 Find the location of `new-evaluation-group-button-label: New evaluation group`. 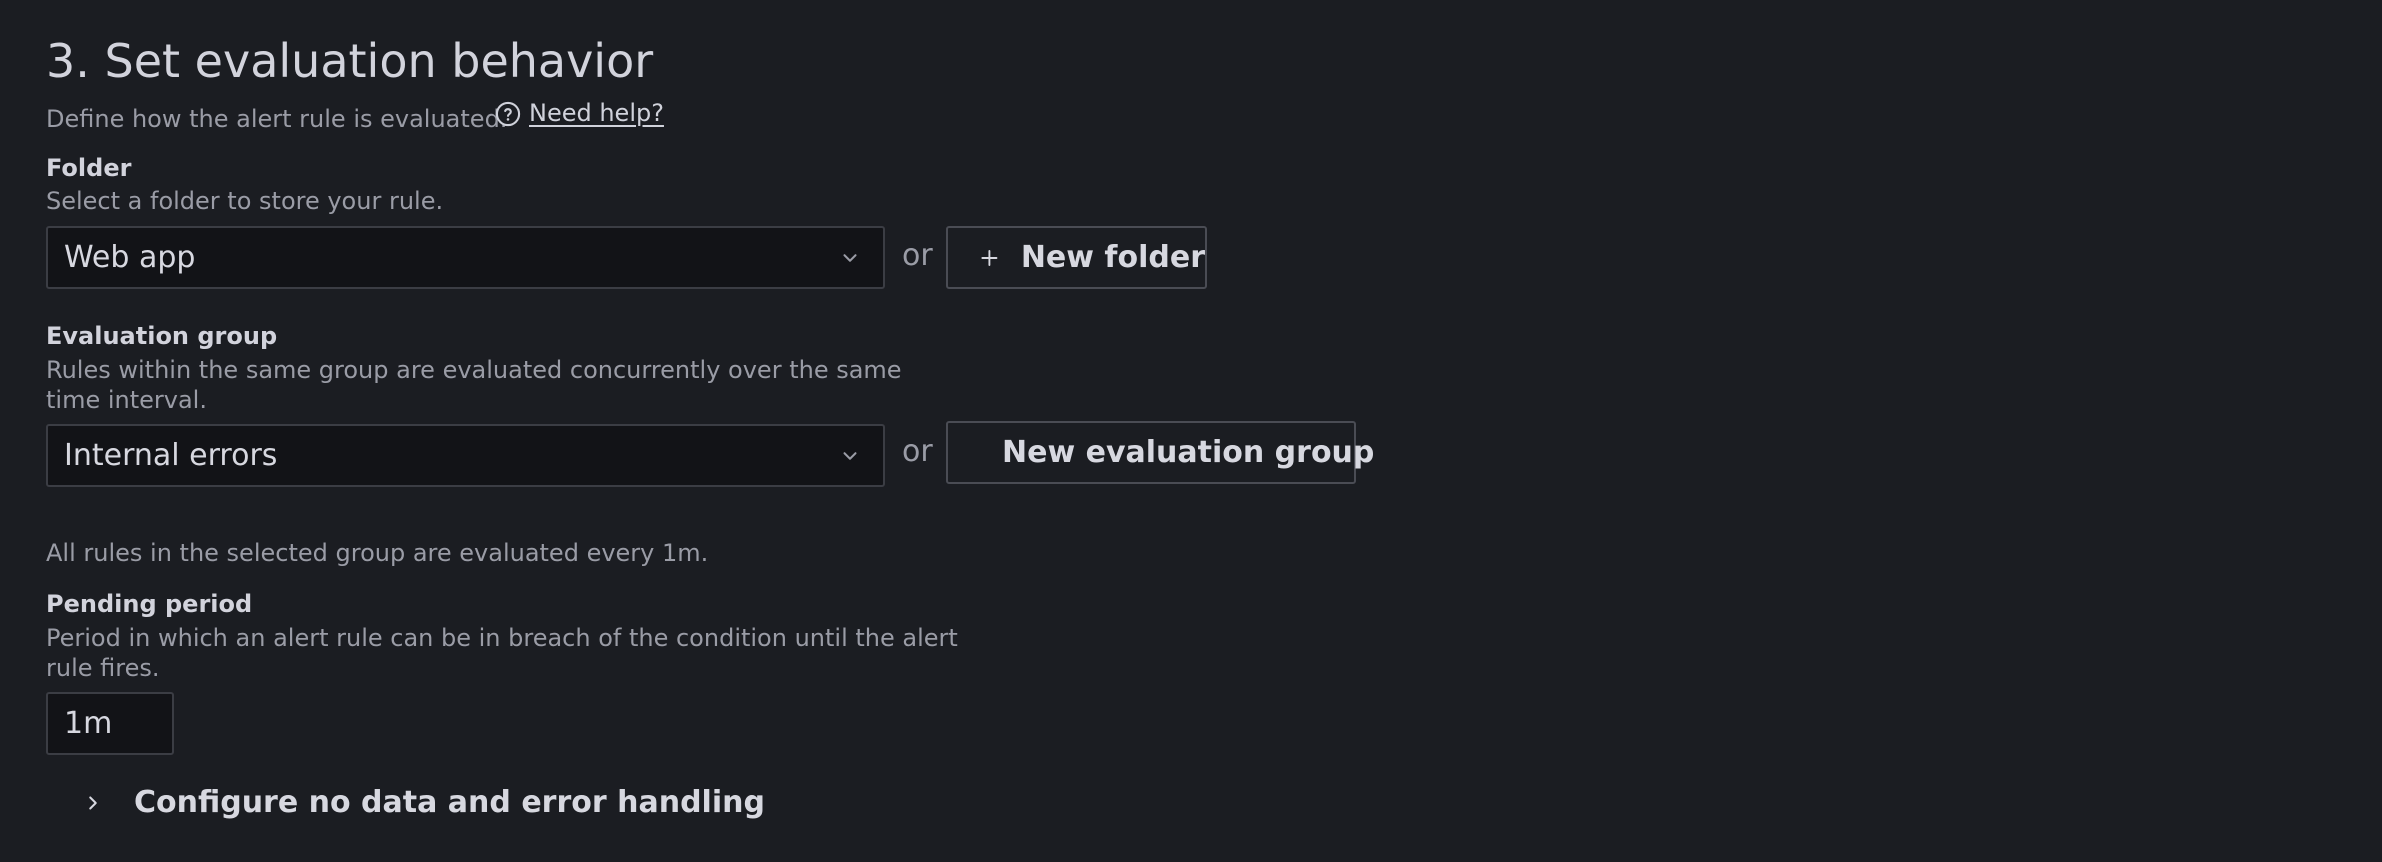

new-evaluation-group-button-label: New evaluation group is located at coordinates (1188, 452).